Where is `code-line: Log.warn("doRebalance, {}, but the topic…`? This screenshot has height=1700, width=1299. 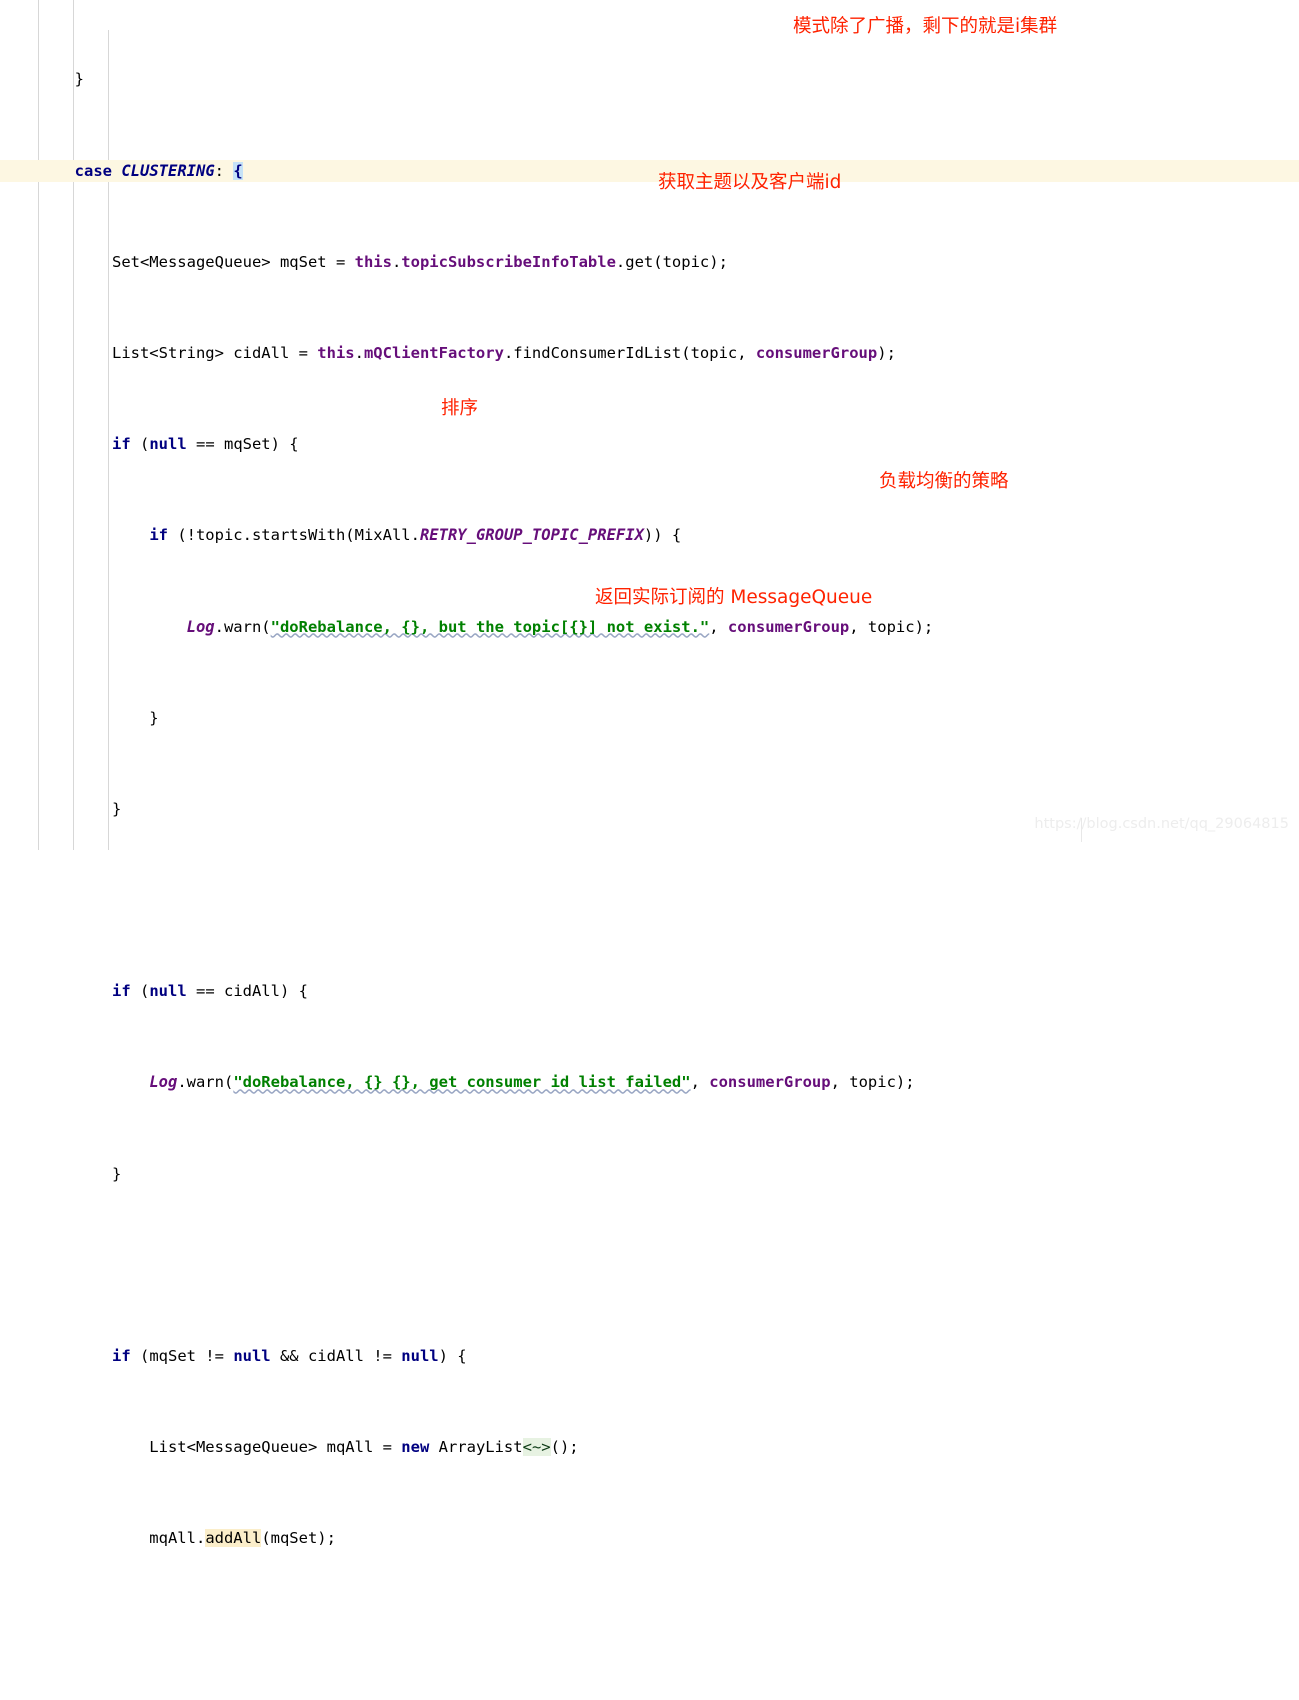
code-line: Log.warn("doRebalance, {}, but the topic… is located at coordinates (649, 627).